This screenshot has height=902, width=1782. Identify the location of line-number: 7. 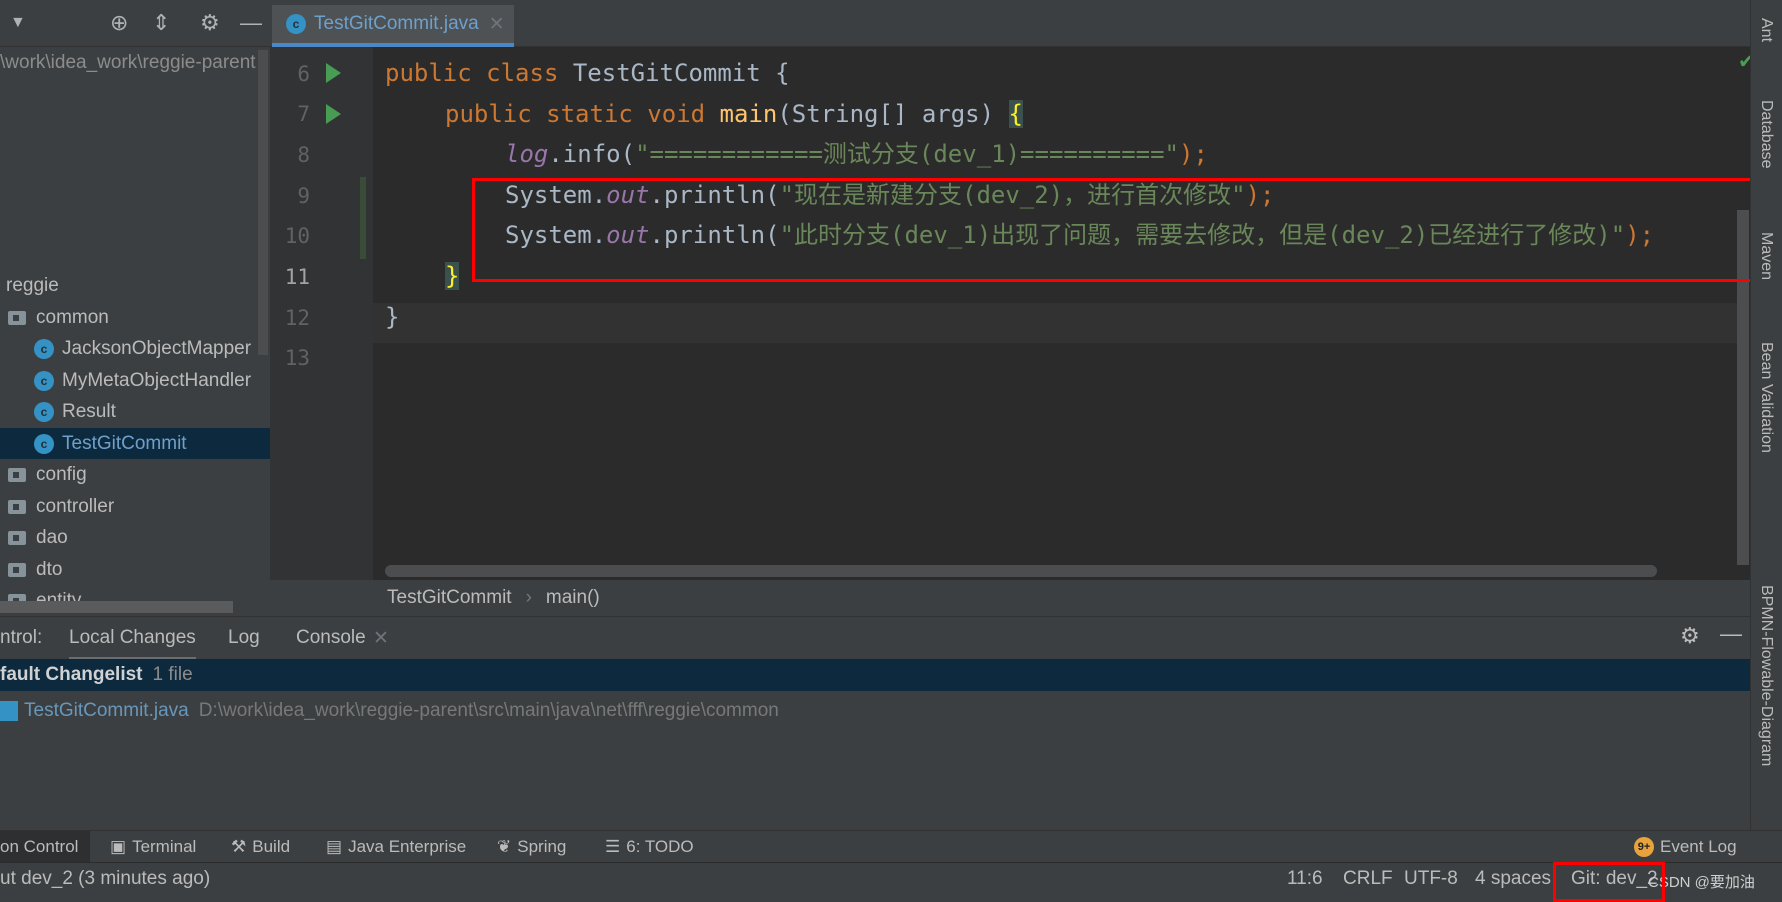
(303, 114).